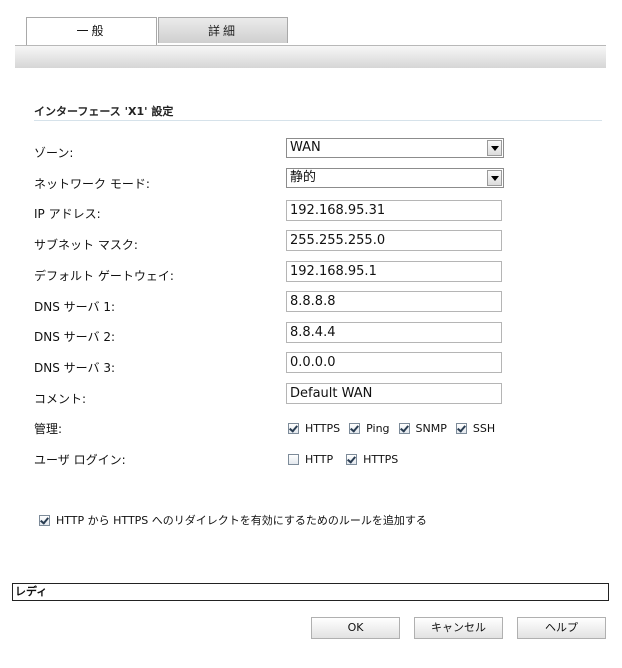 Image resolution: width=622 pixels, height=668 pixels. Describe the element at coordinates (92, 184) in the screenshot. I see `network-mode-label: ネットワーク モード:` at that location.